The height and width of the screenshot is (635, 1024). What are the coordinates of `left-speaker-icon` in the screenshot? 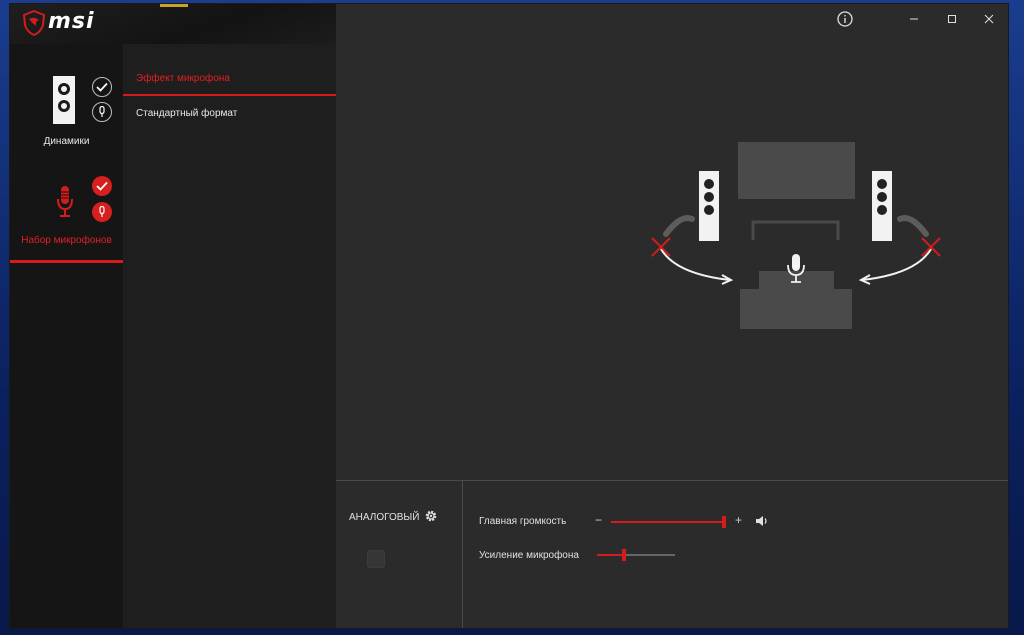 It's located at (709, 206).